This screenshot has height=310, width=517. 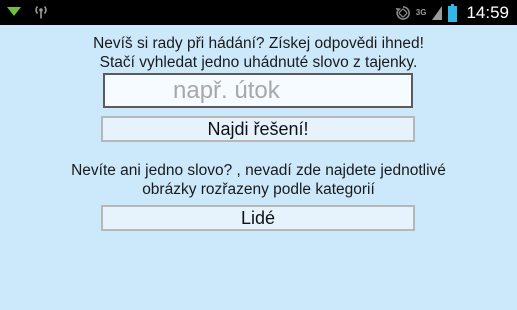 What do you see at coordinates (258, 12) in the screenshot?
I see `status-bar: 3G 14:59` at bounding box center [258, 12].